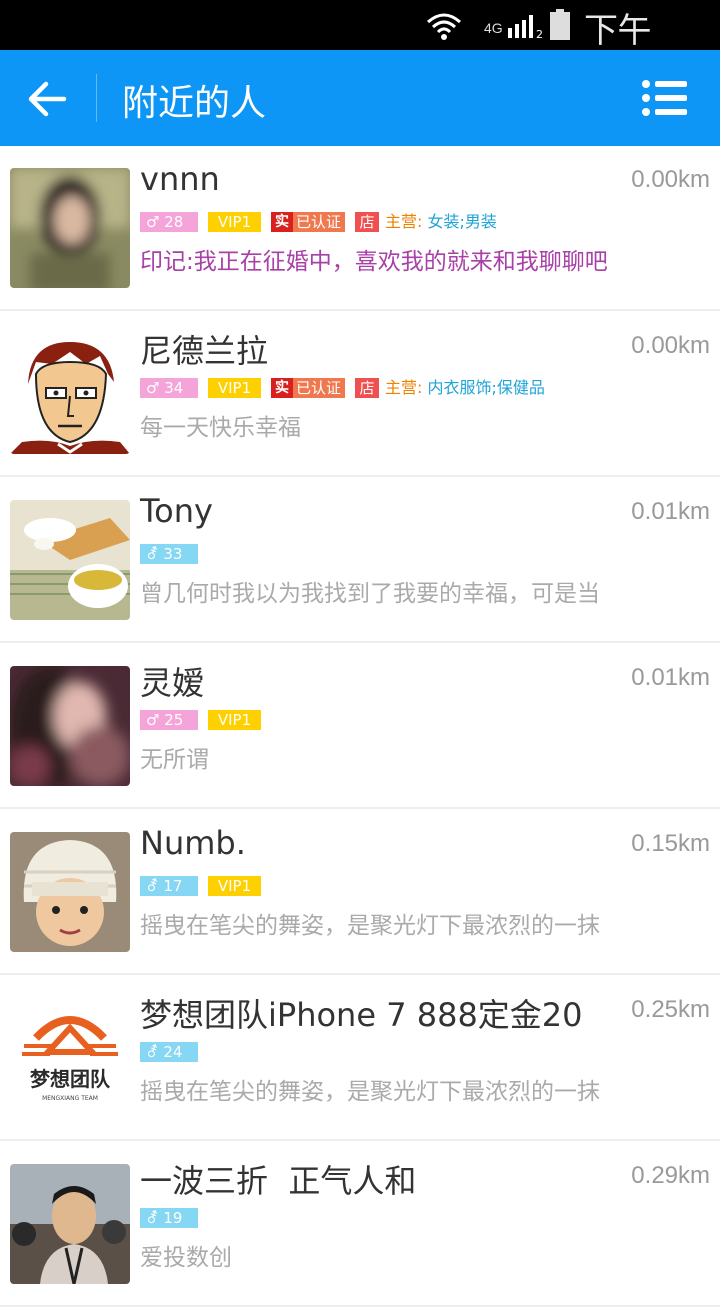 This screenshot has height=1307, width=720. Describe the element at coordinates (47, 99) in the screenshot. I see `arrow-left-icon` at that location.